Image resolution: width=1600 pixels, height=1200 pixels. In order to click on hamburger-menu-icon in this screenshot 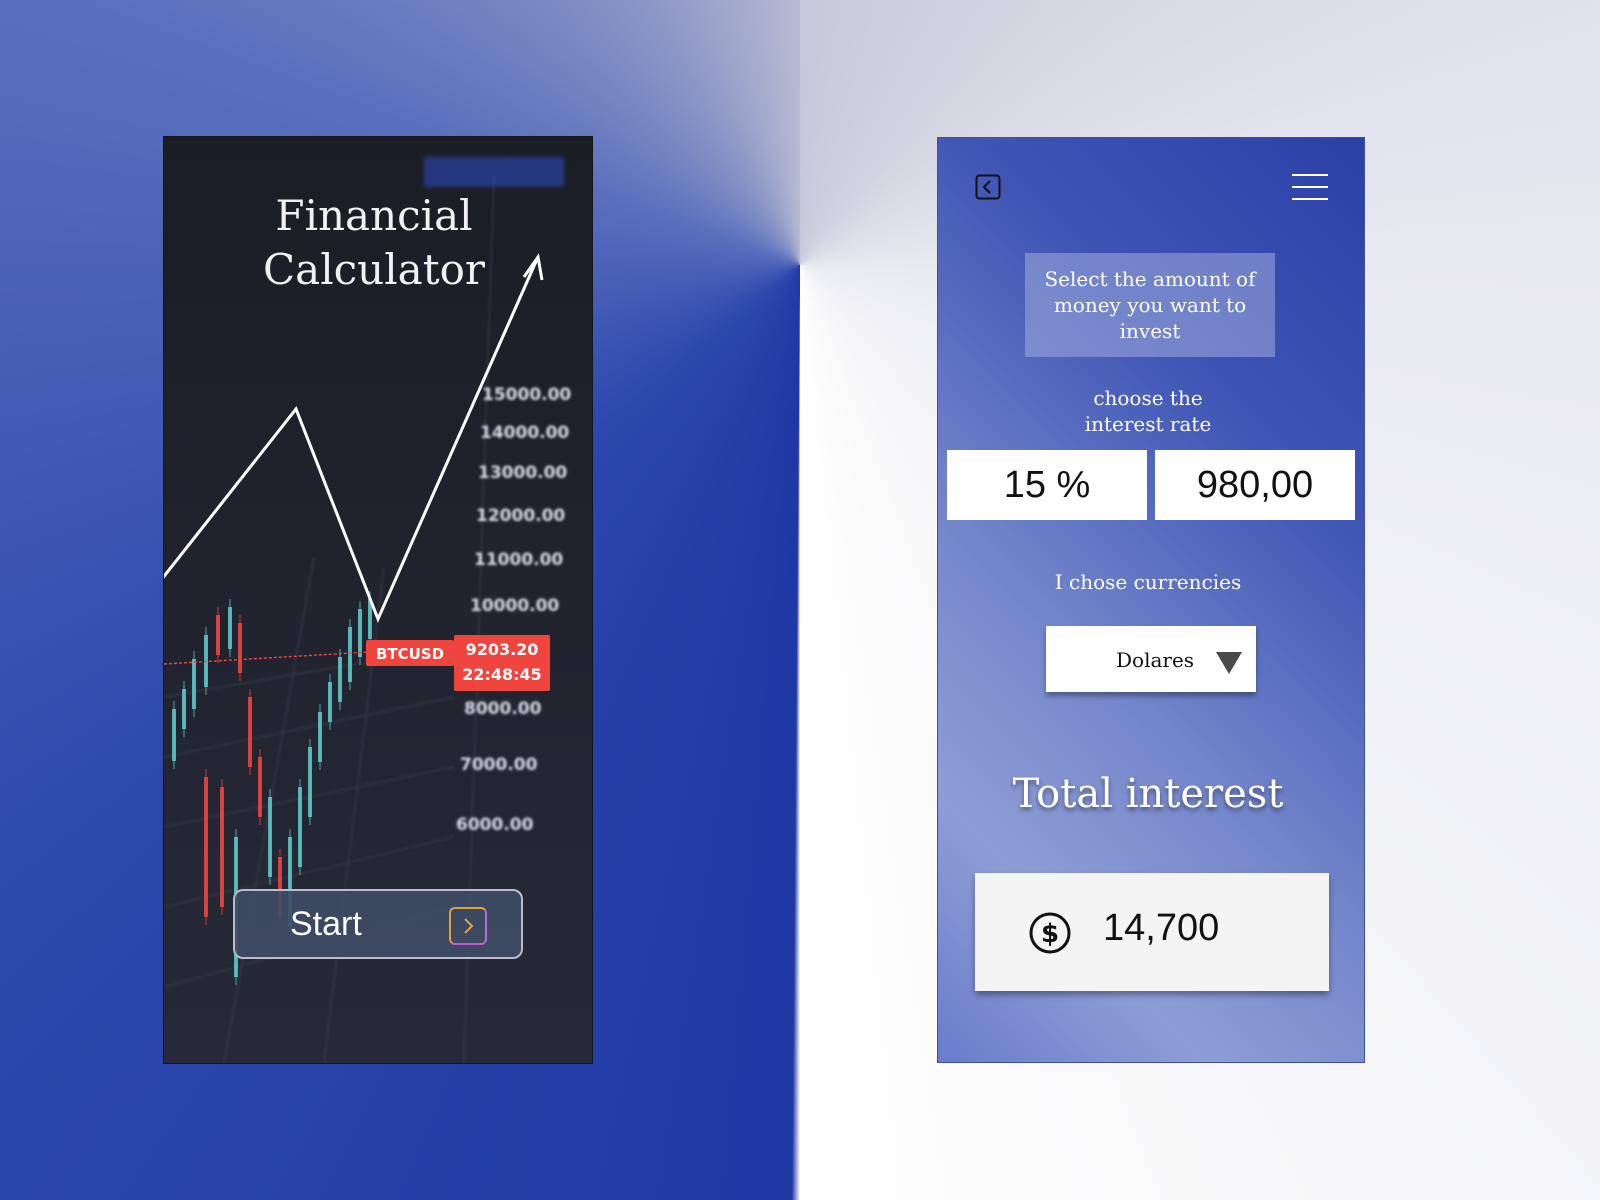, I will do `click(1310, 187)`.